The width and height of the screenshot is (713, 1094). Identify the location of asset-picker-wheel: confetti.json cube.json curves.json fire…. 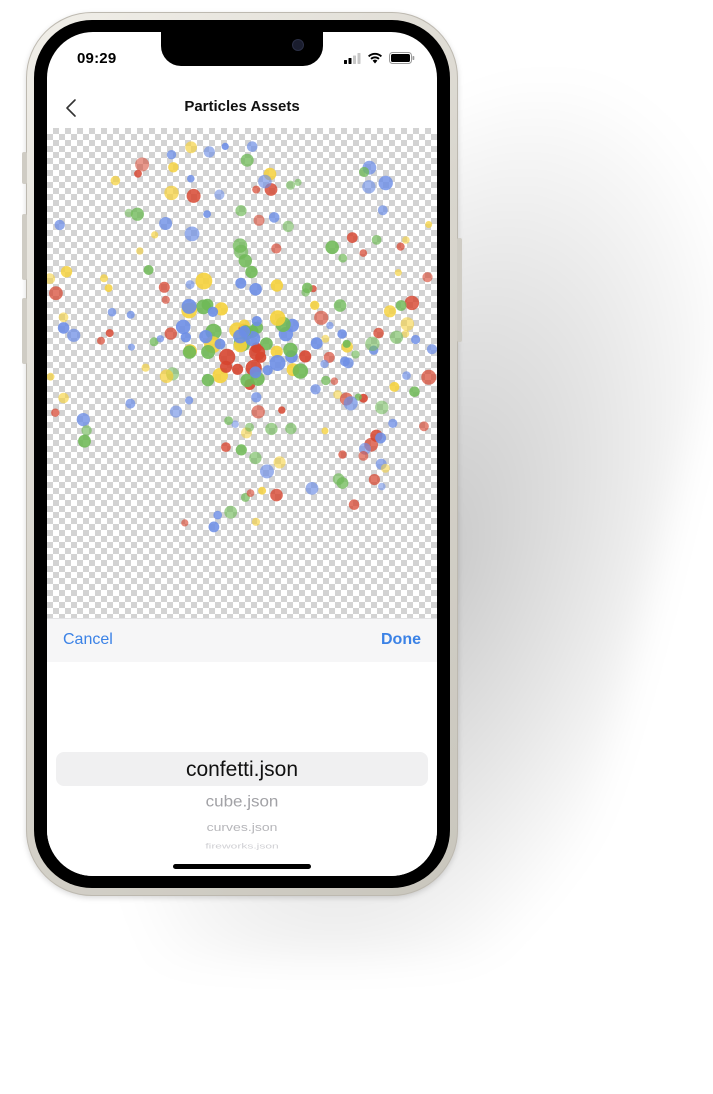
(242, 769).